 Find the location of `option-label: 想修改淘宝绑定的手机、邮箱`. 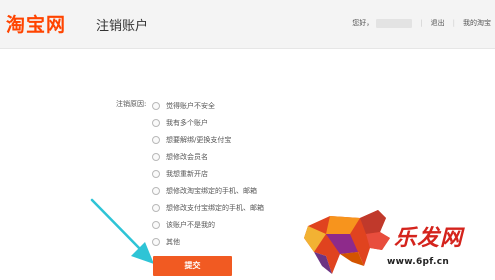

option-label: 想修改淘宝绑定的手机、邮箱 is located at coordinates (211, 190).